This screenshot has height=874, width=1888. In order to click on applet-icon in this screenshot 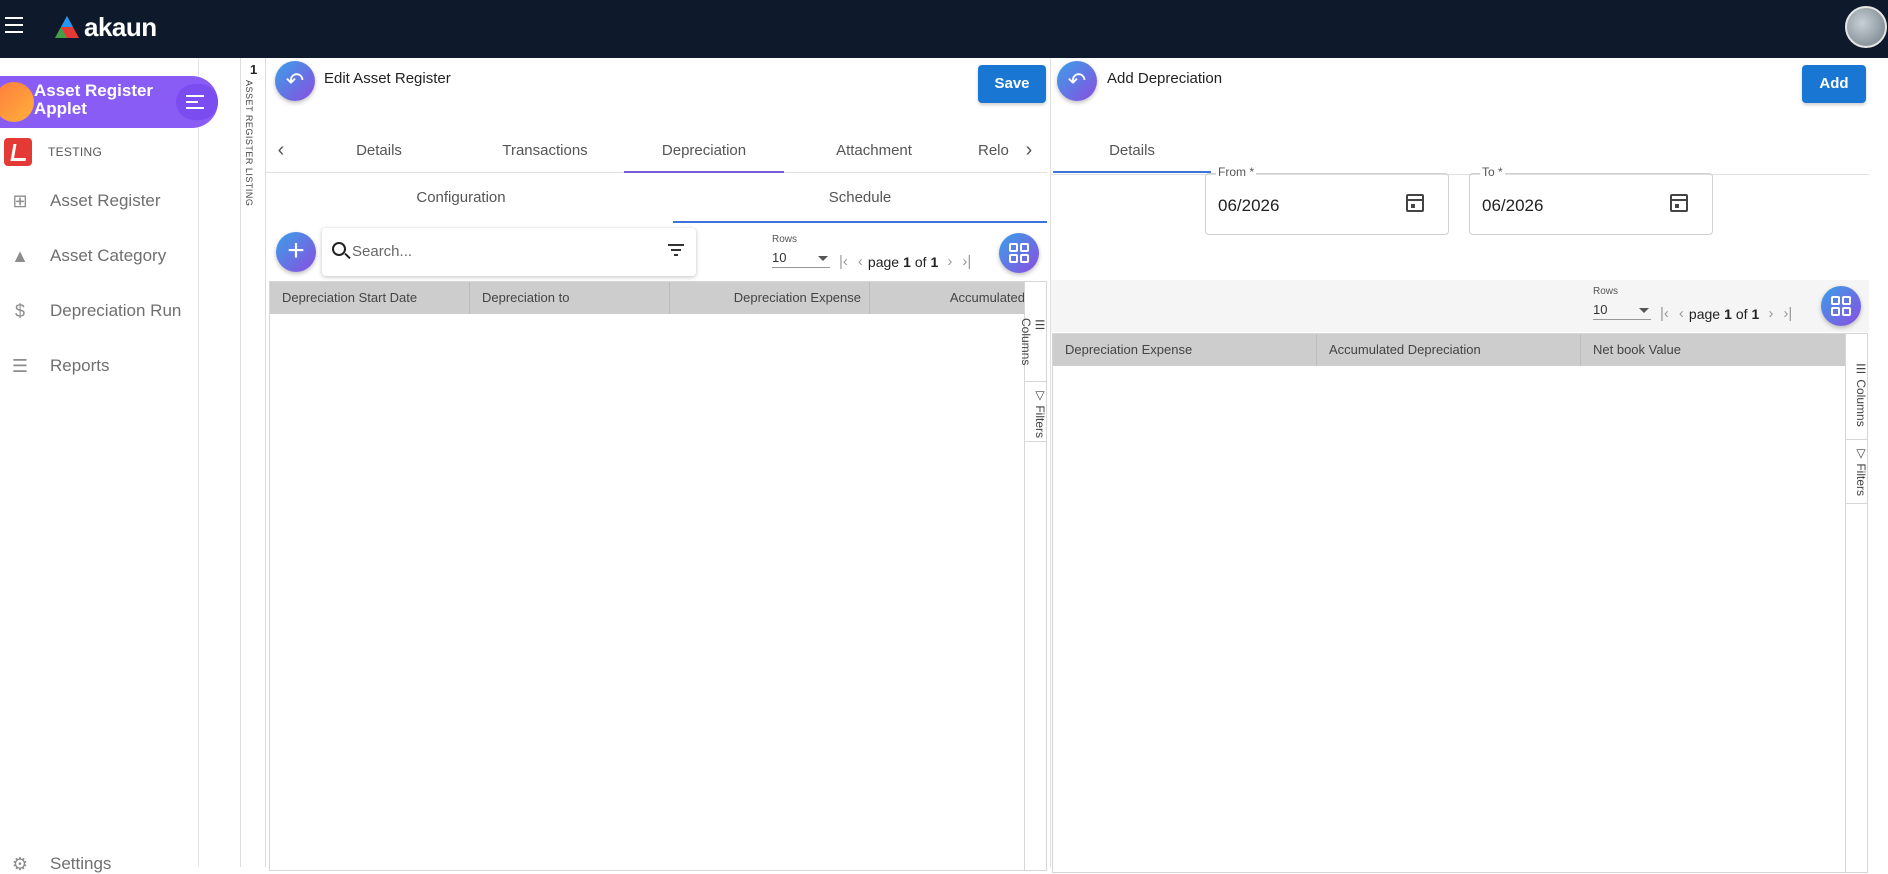, I will do `click(17, 102)`.